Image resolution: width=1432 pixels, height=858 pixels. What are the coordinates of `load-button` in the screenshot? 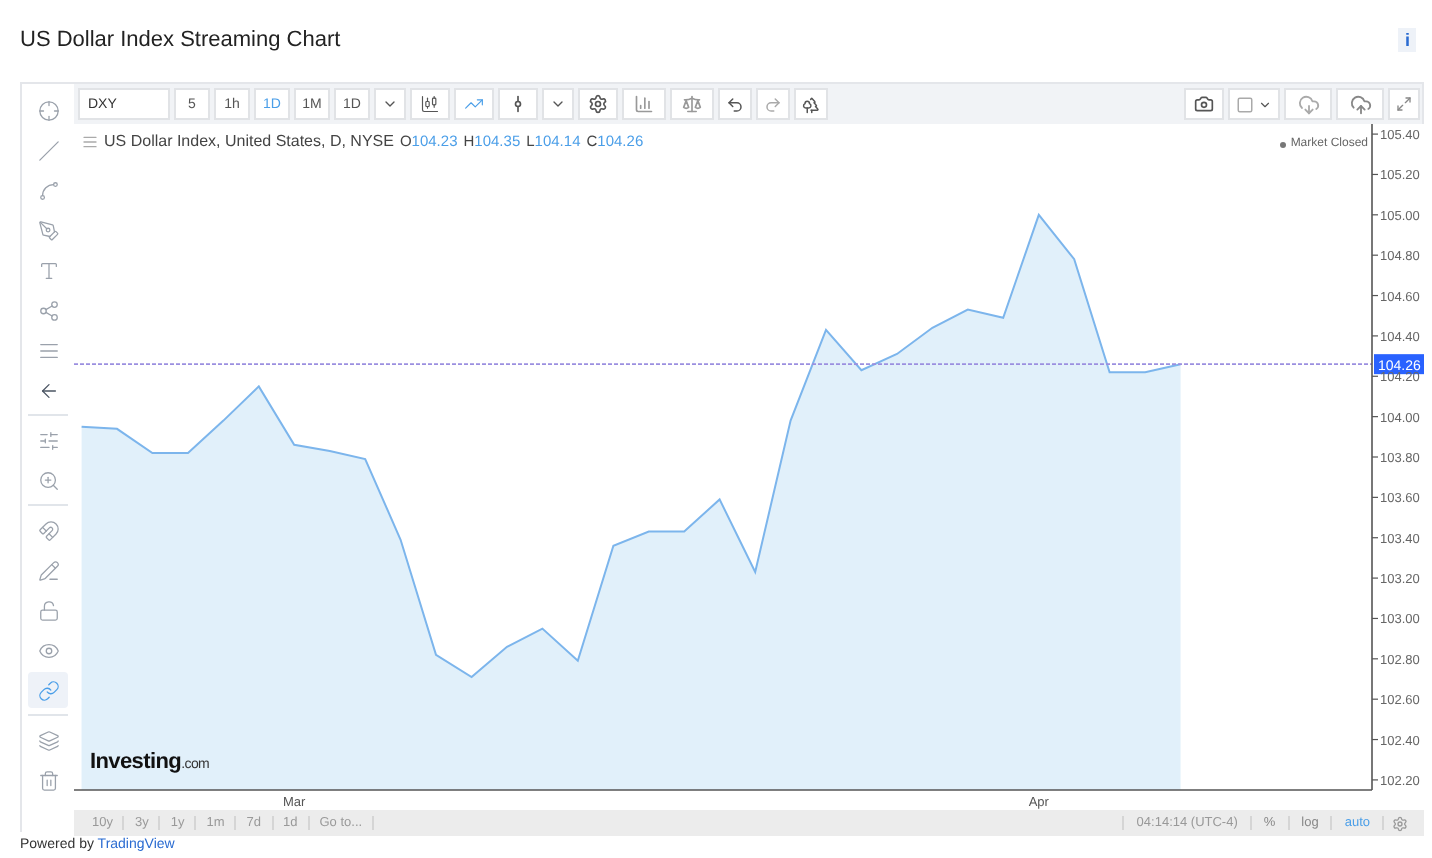 It's located at (1308, 104).